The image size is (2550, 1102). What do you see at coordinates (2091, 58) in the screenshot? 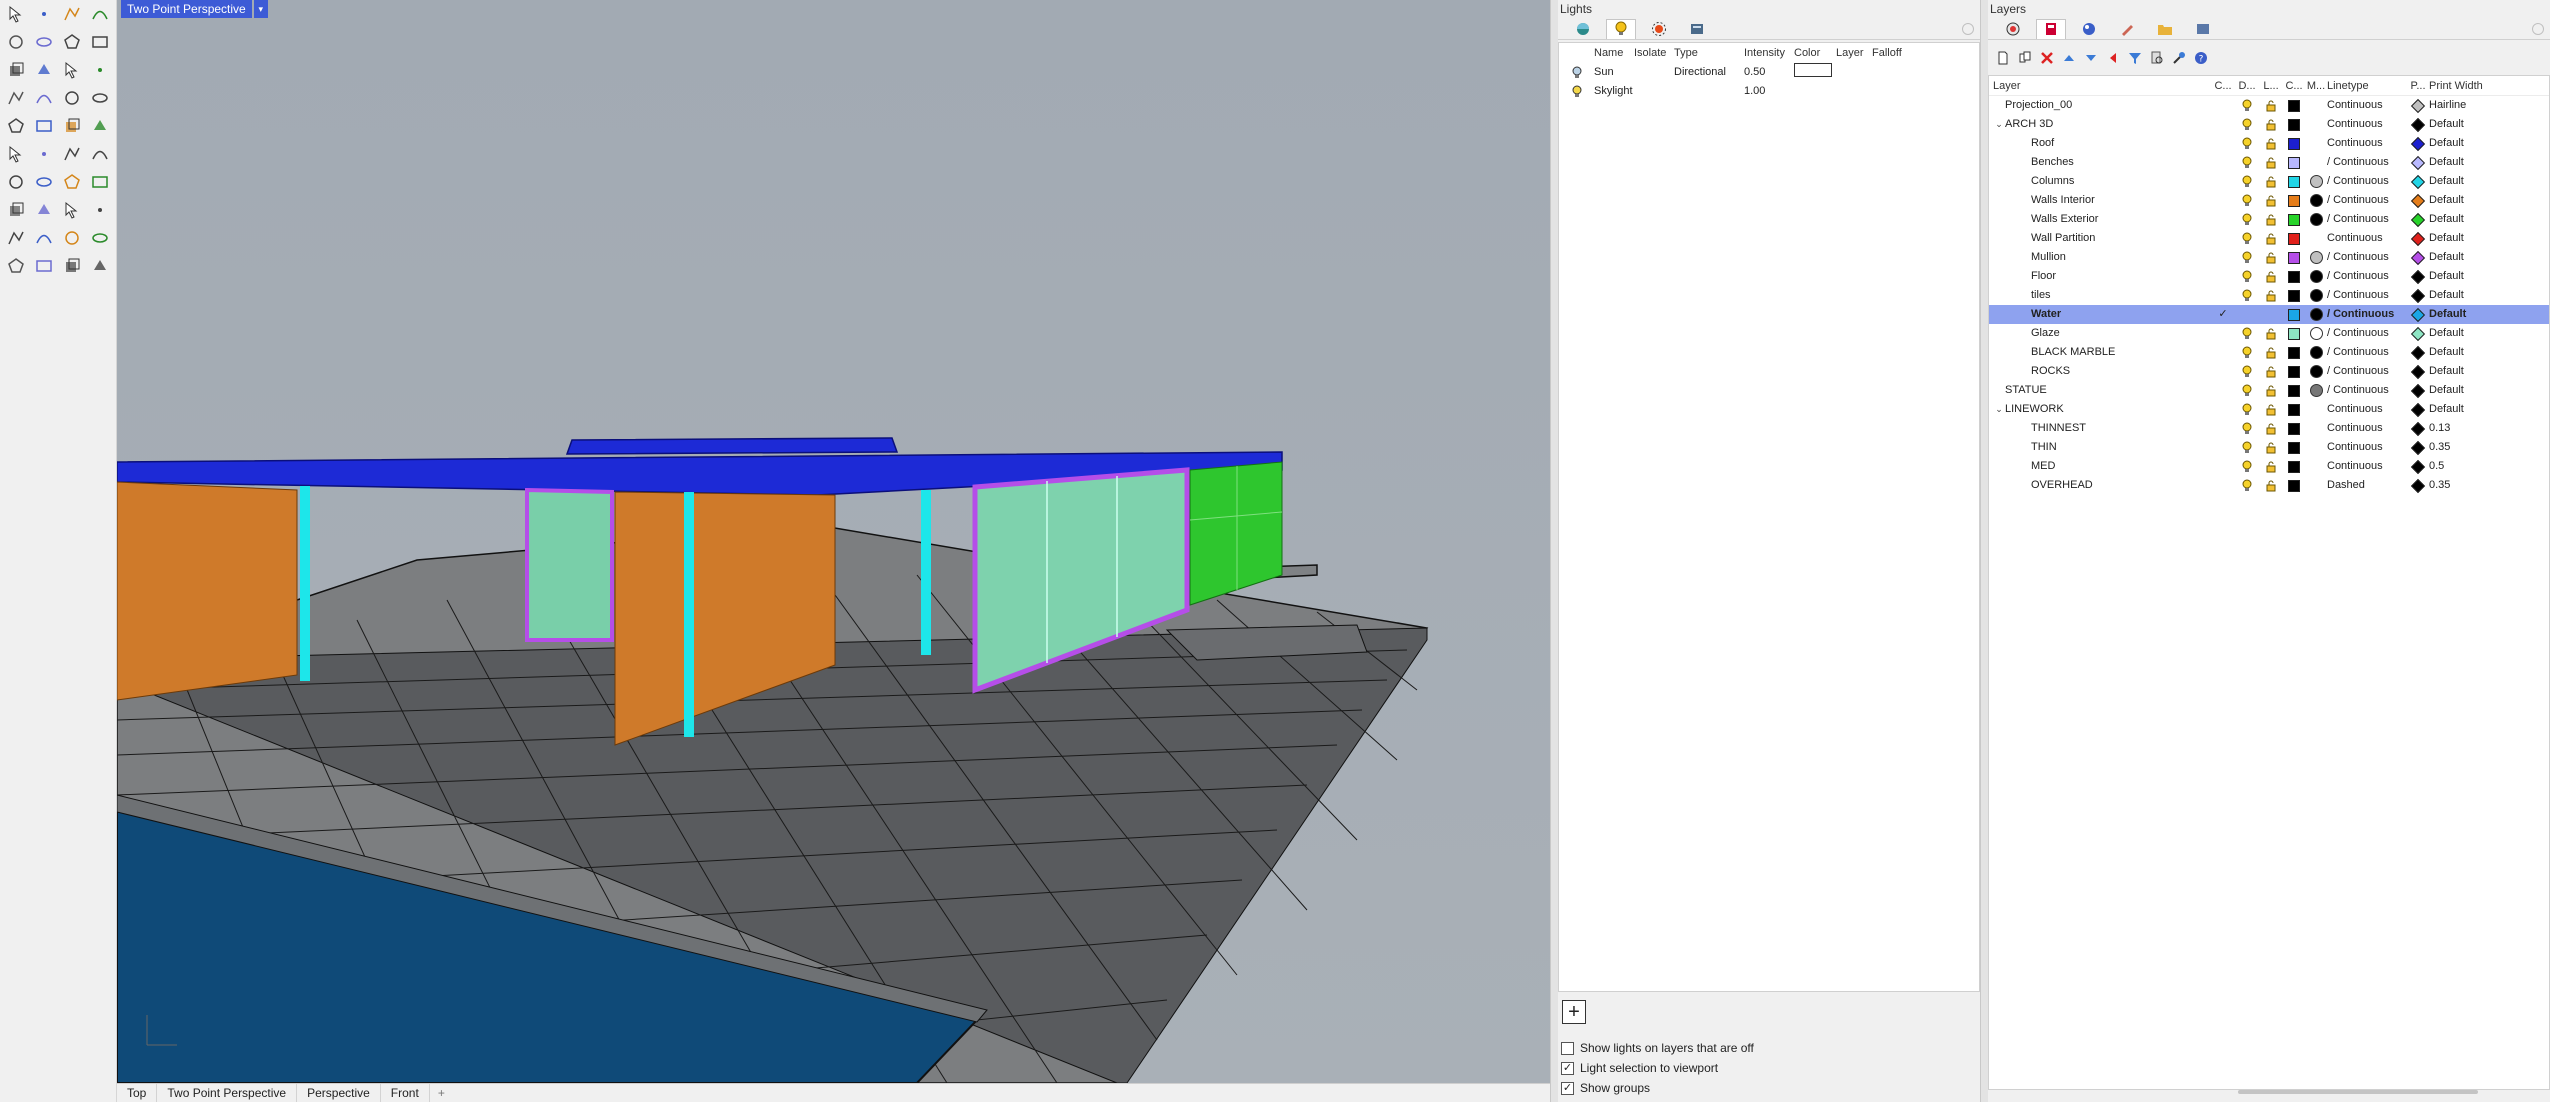
I see `move-down-icon` at bounding box center [2091, 58].